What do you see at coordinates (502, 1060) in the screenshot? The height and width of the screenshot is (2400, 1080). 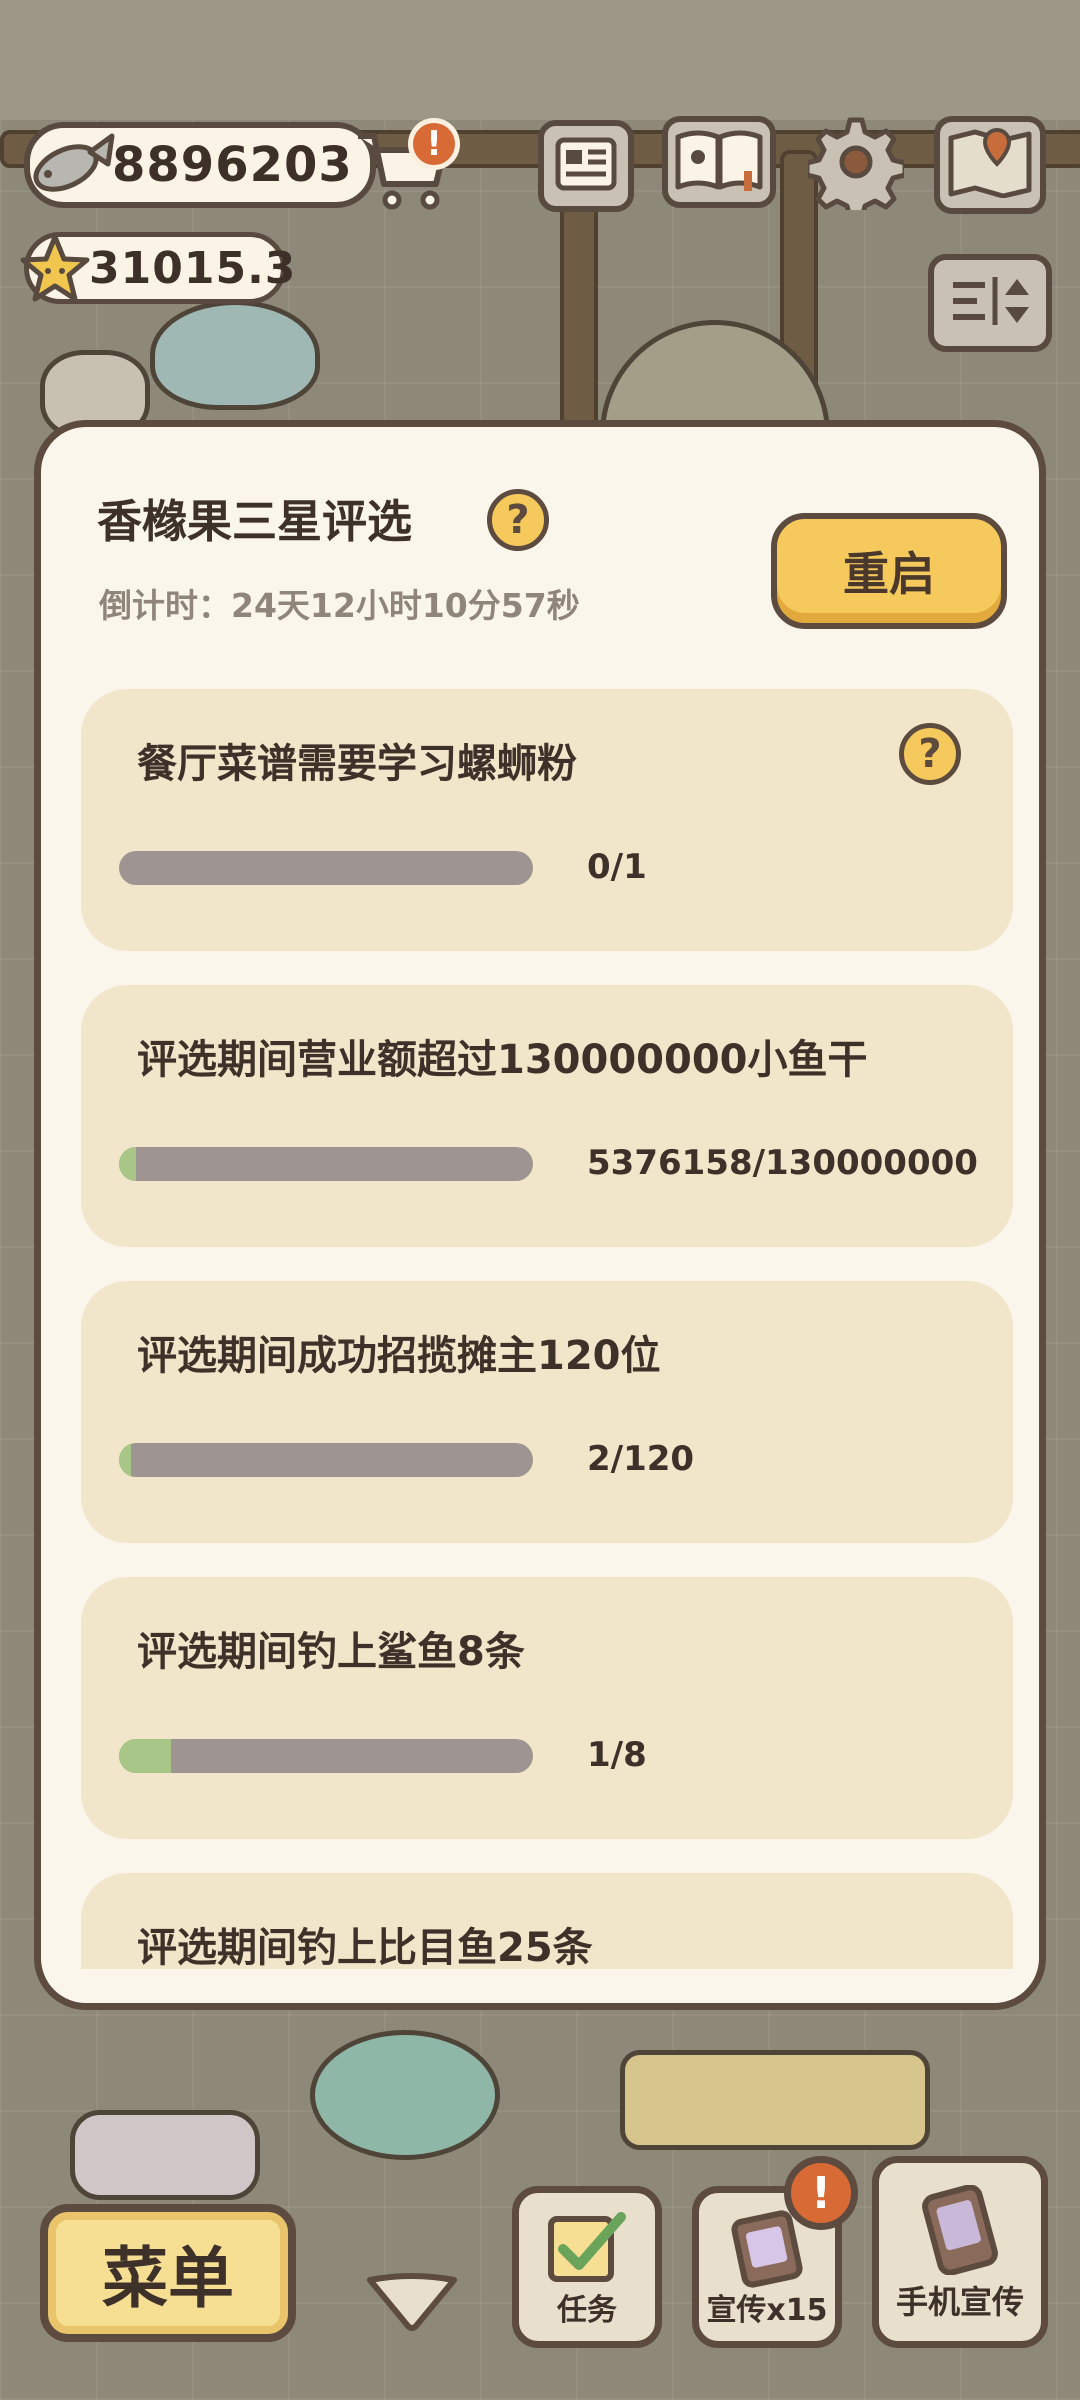 I see `task-description: 评选期间营业额超过130000000小鱼干` at bounding box center [502, 1060].